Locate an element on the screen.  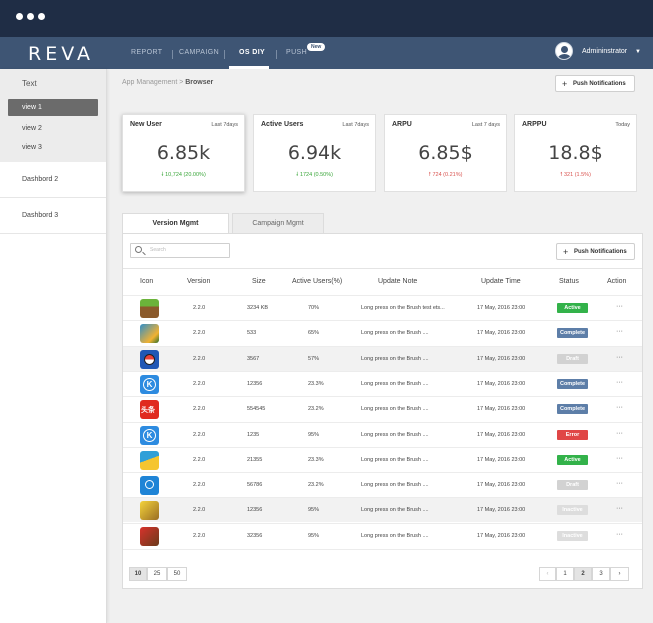
page-size-25: 25 is located at coordinates (157, 574).